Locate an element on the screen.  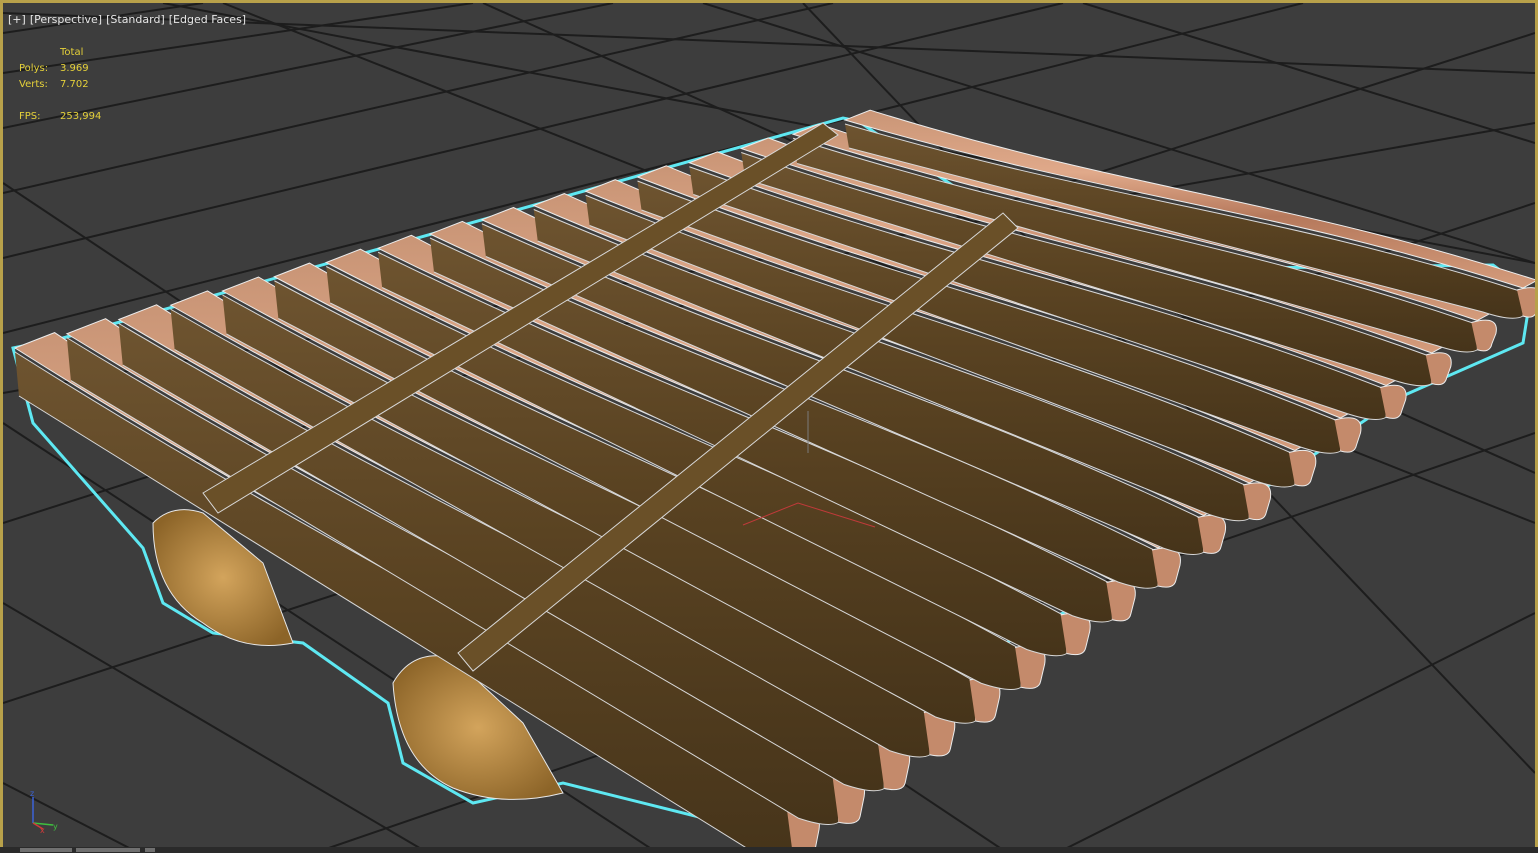
fps-value: 253,994 is located at coordinates (81, 116).